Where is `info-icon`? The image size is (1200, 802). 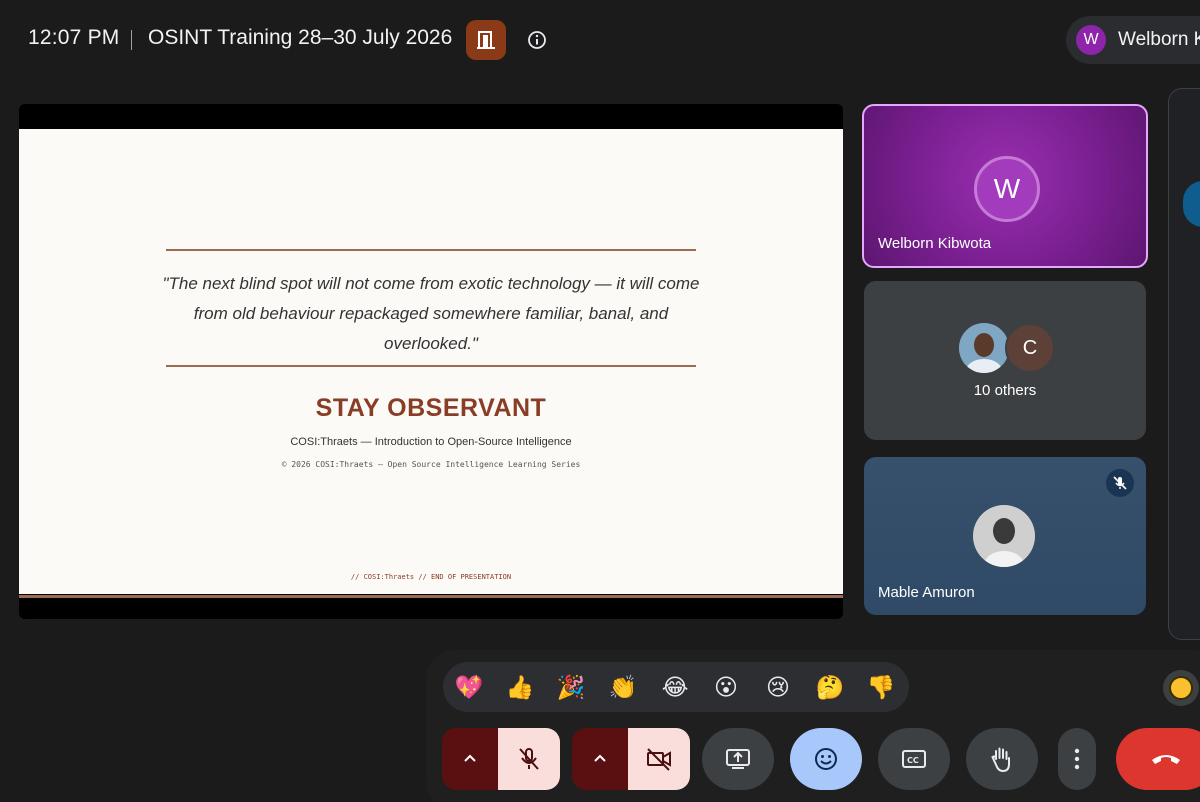
info-icon is located at coordinates (537, 40).